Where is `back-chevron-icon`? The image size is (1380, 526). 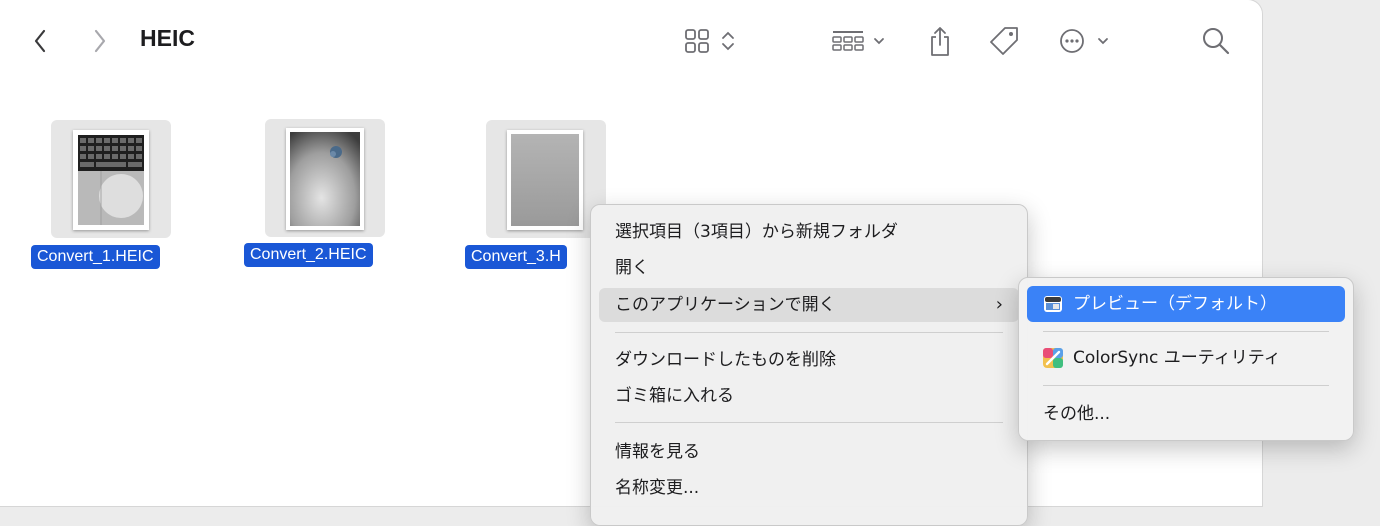
back-chevron-icon is located at coordinates (40, 41).